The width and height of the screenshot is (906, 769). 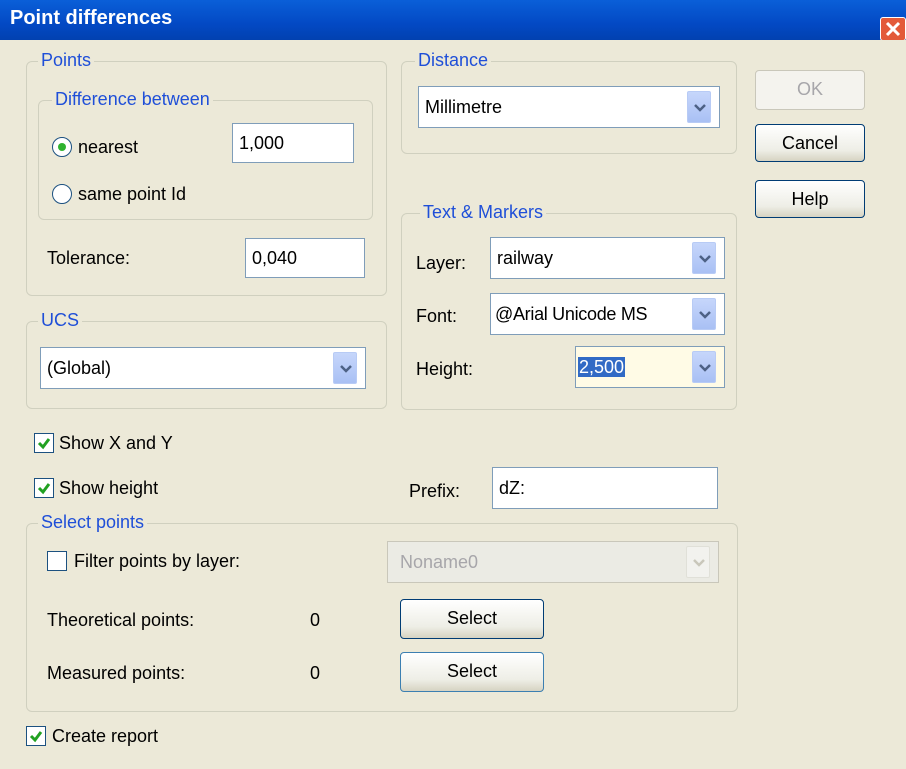 I want to click on same-point-id-radio, so click(x=62, y=194).